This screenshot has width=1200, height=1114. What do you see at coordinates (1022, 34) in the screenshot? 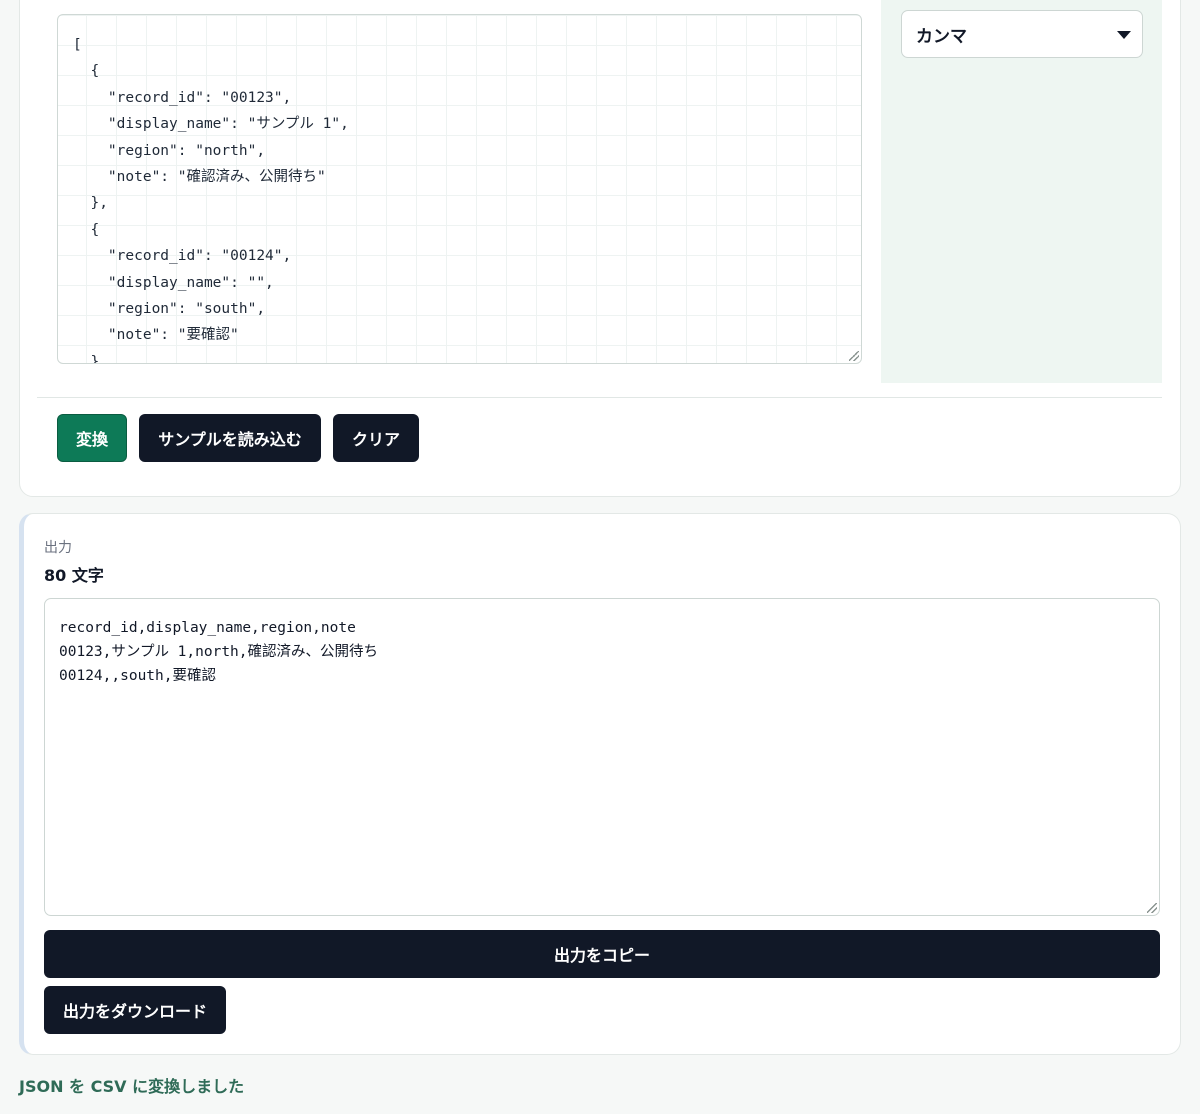
I see `delimiter-select: カンマ` at bounding box center [1022, 34].